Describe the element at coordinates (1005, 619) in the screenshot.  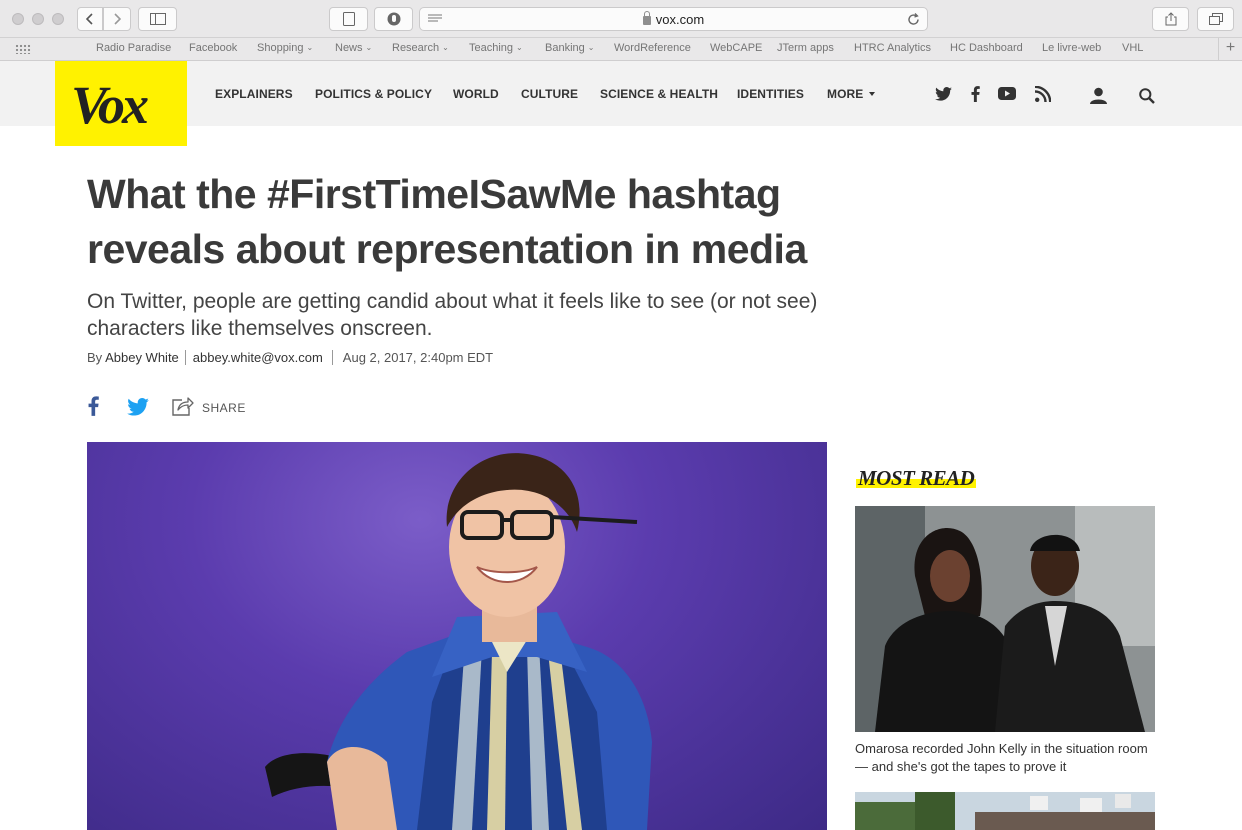
I see `most-read-image` at that location.